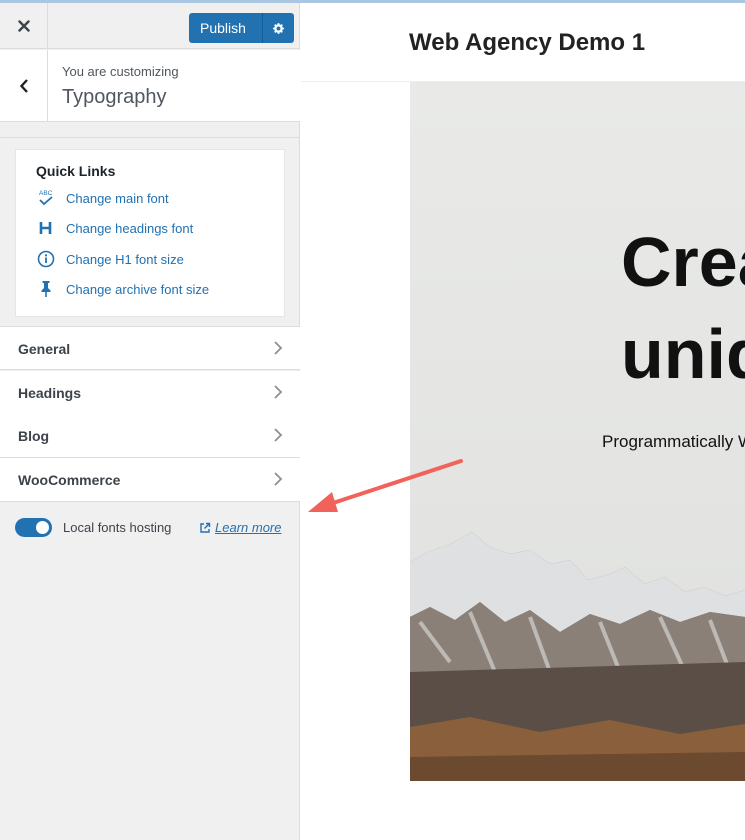 This screenshot has height=840, width=745. What do you see at coordinates (205, 527) in the screenshot?
I see `external-link-icon` at bounding box center [205, 527].